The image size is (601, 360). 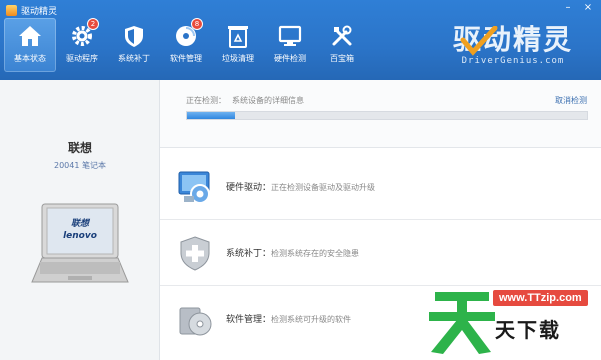 I want to click on brand-en: DriverGenius.com, so click(x=513, y=61).